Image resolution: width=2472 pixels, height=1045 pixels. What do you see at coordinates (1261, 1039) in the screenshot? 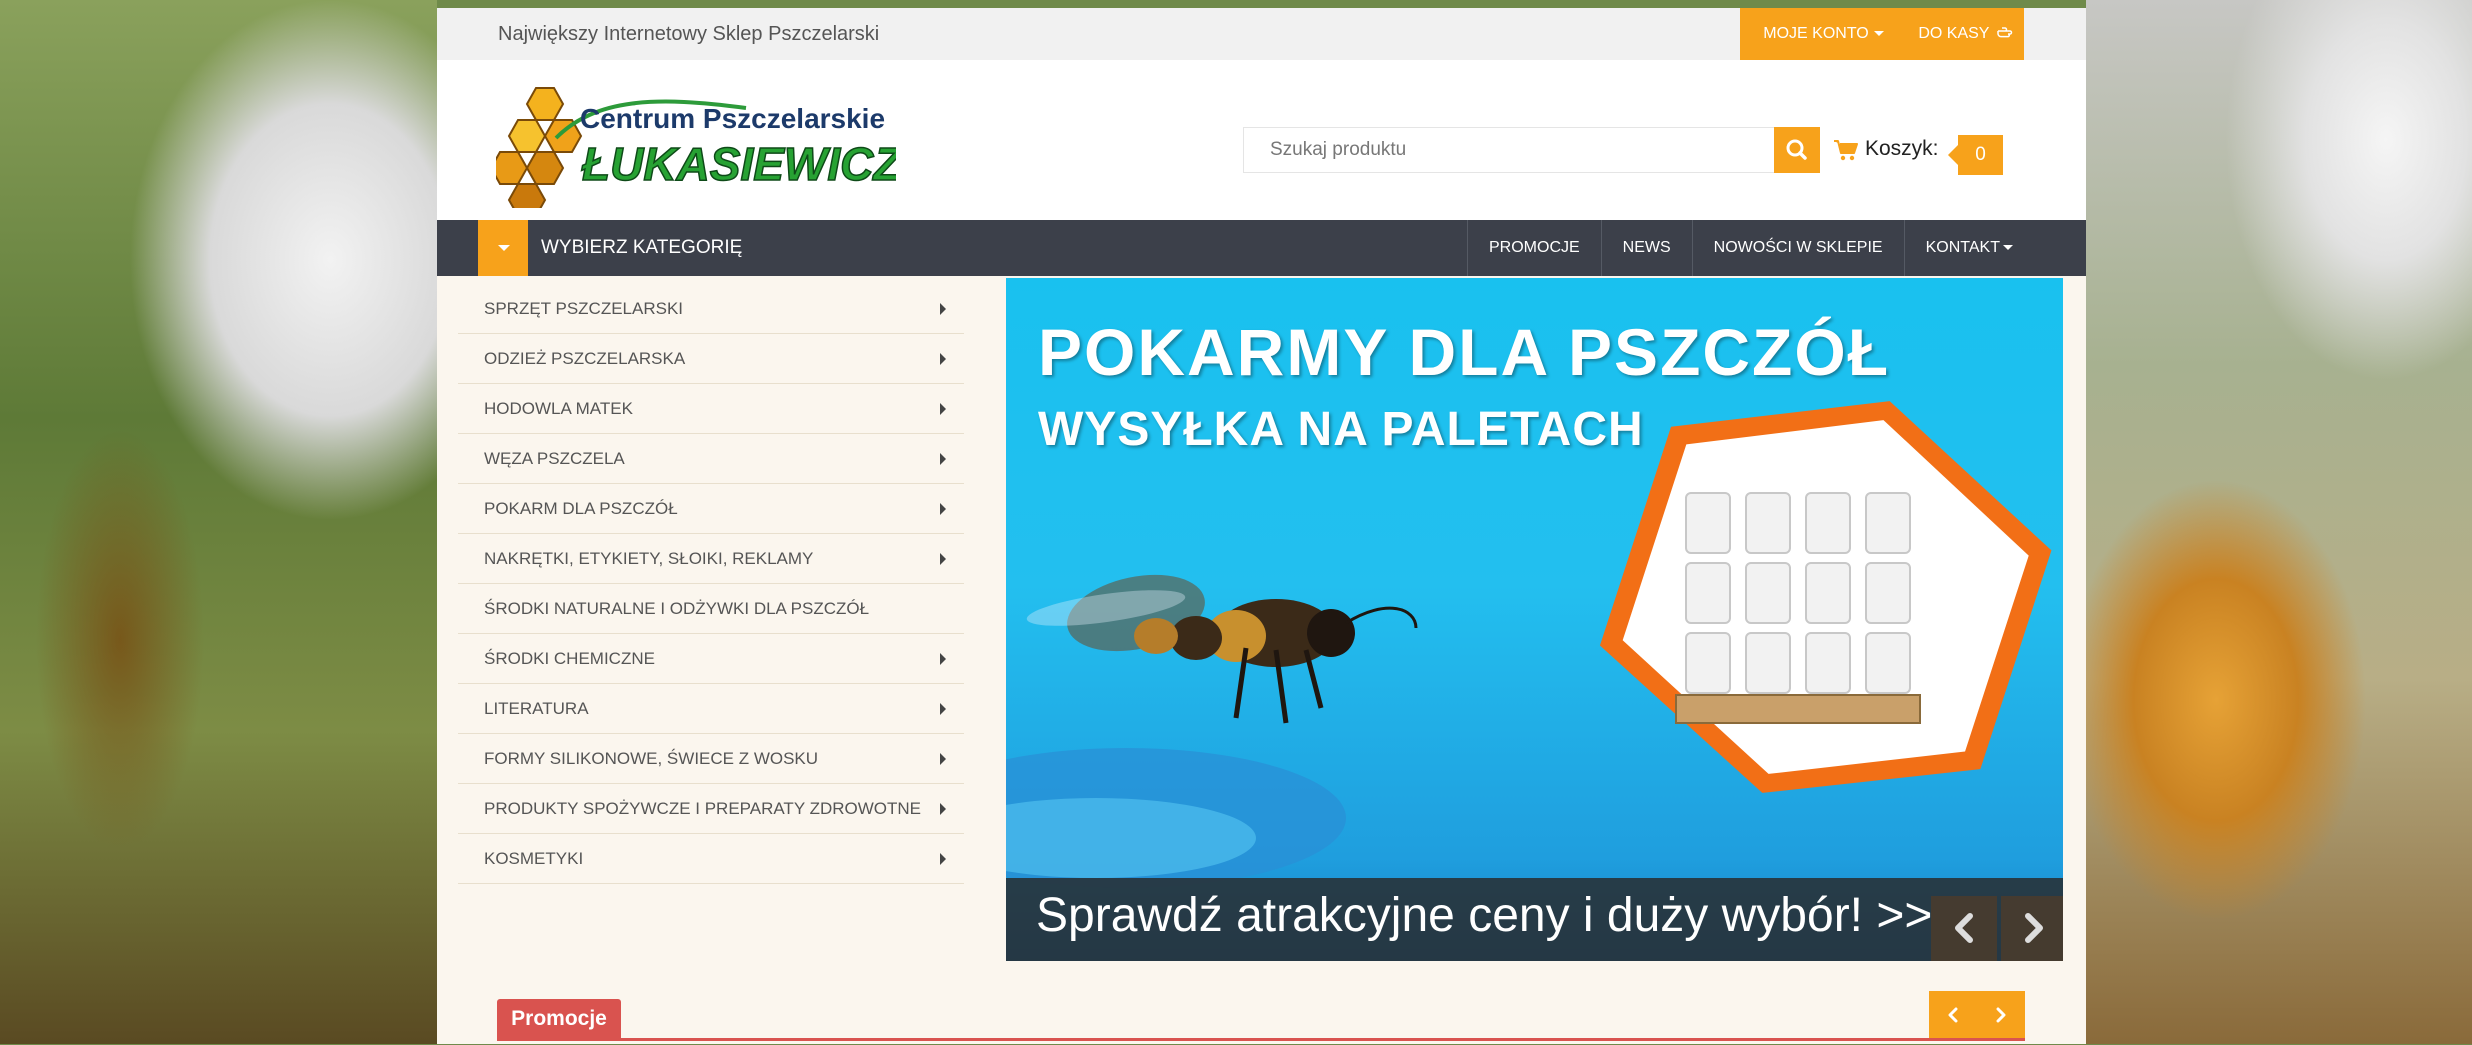
I see `promo-divider` at bounding box center [1261, 1039].